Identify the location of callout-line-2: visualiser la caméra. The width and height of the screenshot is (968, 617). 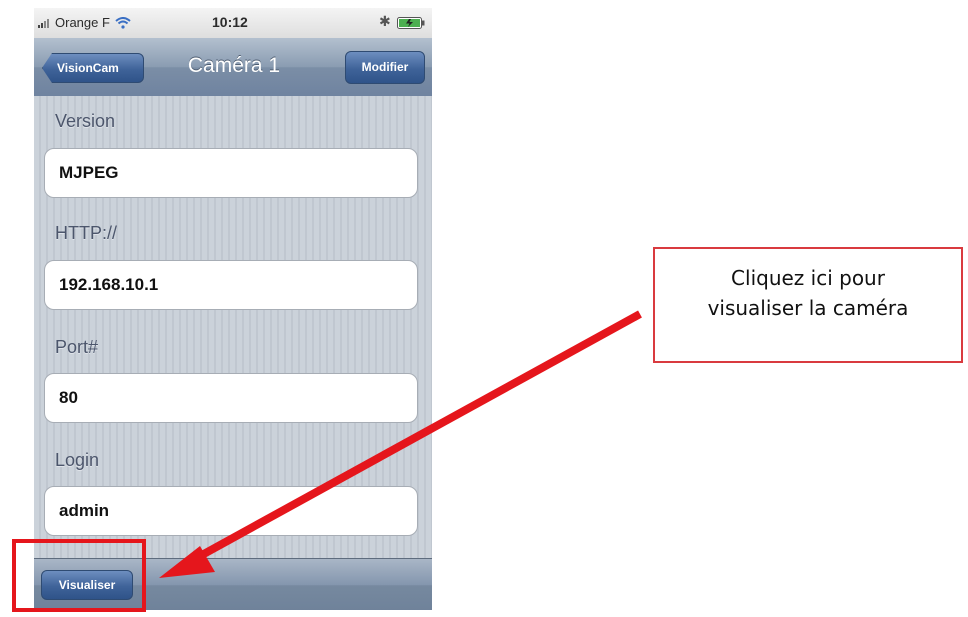
(808, 308).